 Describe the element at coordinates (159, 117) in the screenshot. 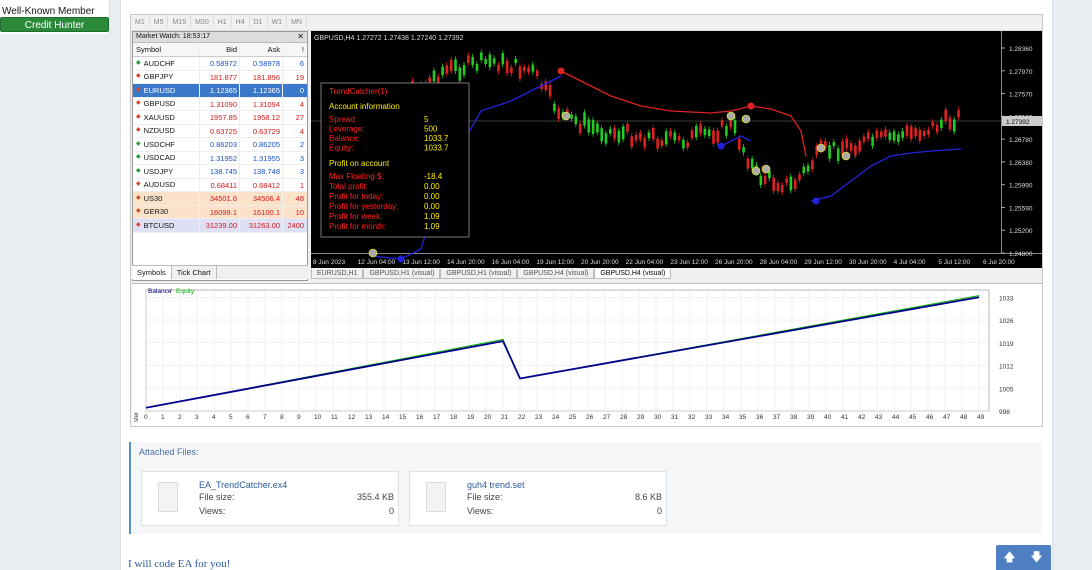

I see `symbol-name: XAUUSD` at that location.